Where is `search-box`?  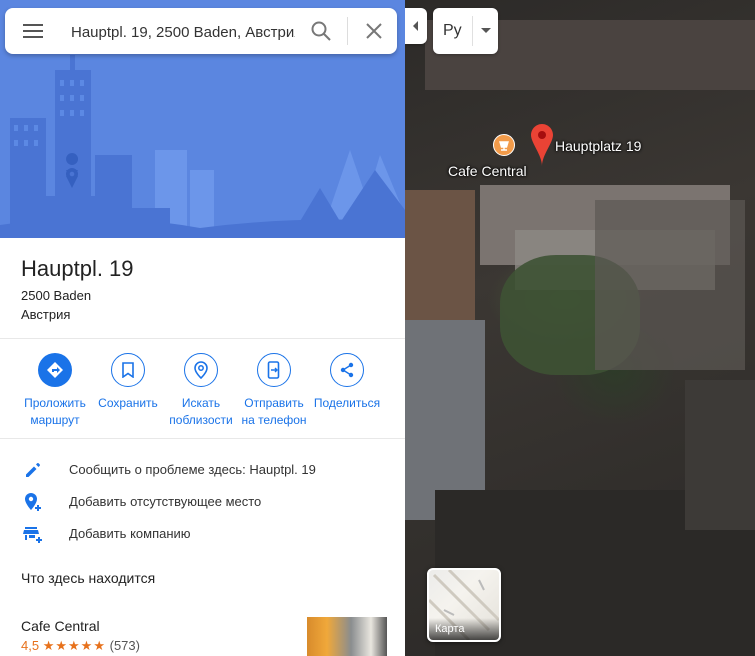 search-box is located at coordinates (201, 31).